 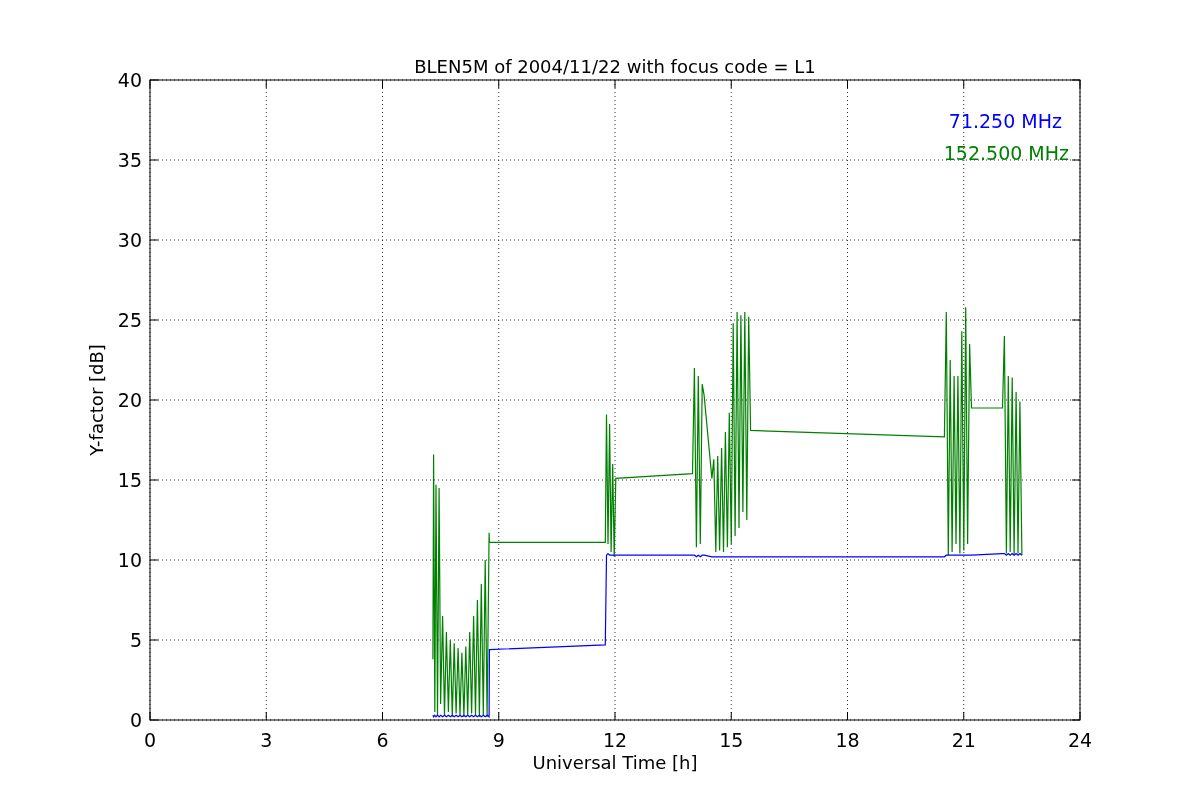 What do you see at coordinates (847, 740) in the screenshot?
I see `x-tick-label: 18` at bounding box center [847, 740].